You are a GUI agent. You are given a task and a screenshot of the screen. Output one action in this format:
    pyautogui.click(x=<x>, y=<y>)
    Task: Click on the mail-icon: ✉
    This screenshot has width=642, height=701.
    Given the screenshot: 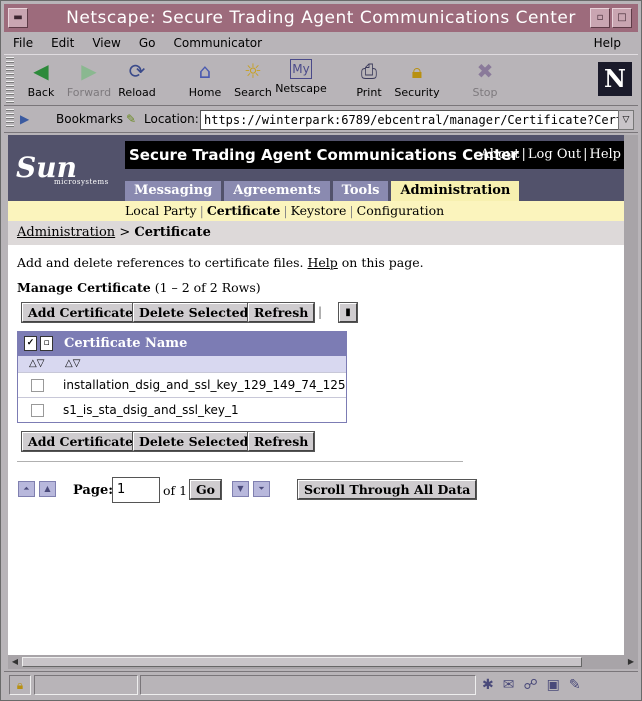 What is the action you would take?
    pyautogui.click(x=513, y=685)
    